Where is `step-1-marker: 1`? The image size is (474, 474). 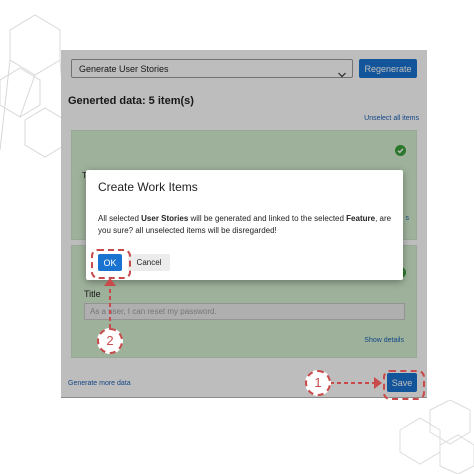
step-1-marker: 1 is located at coordinates (318, 383).